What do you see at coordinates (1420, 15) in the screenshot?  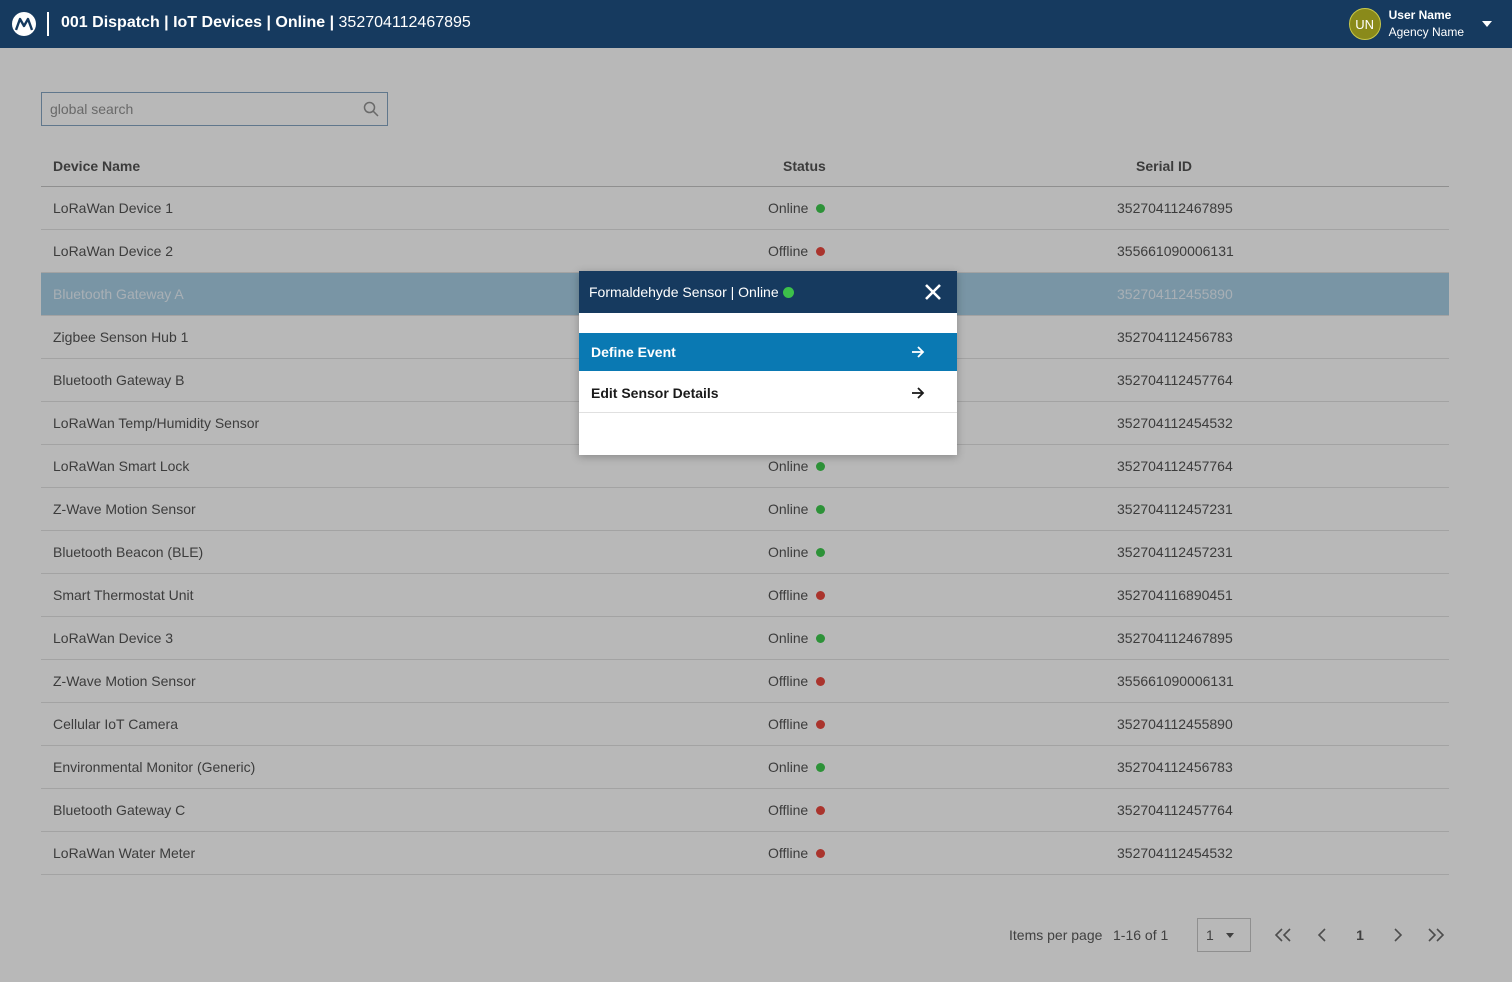 I see `user-name: User Name` at bounding box center [1420, 15].